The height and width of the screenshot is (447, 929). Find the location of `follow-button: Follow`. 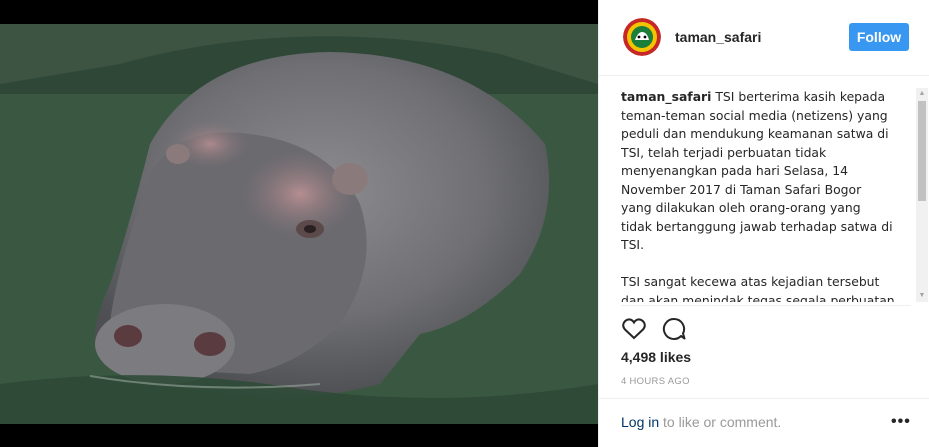

follow-button: Follow is located at coordinates (879, 37).